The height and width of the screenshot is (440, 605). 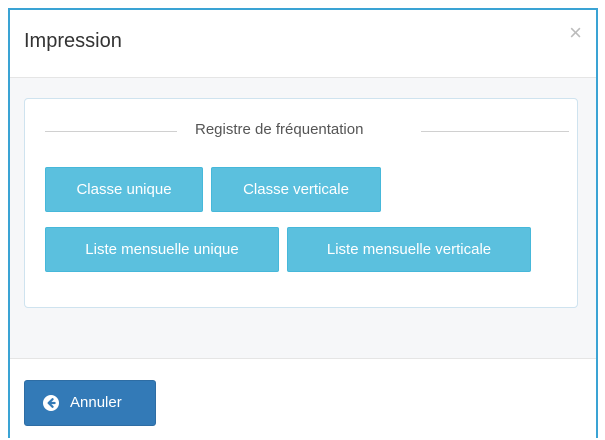 I want to click on modal-header: Impression ×, so click(x=303, y=44).